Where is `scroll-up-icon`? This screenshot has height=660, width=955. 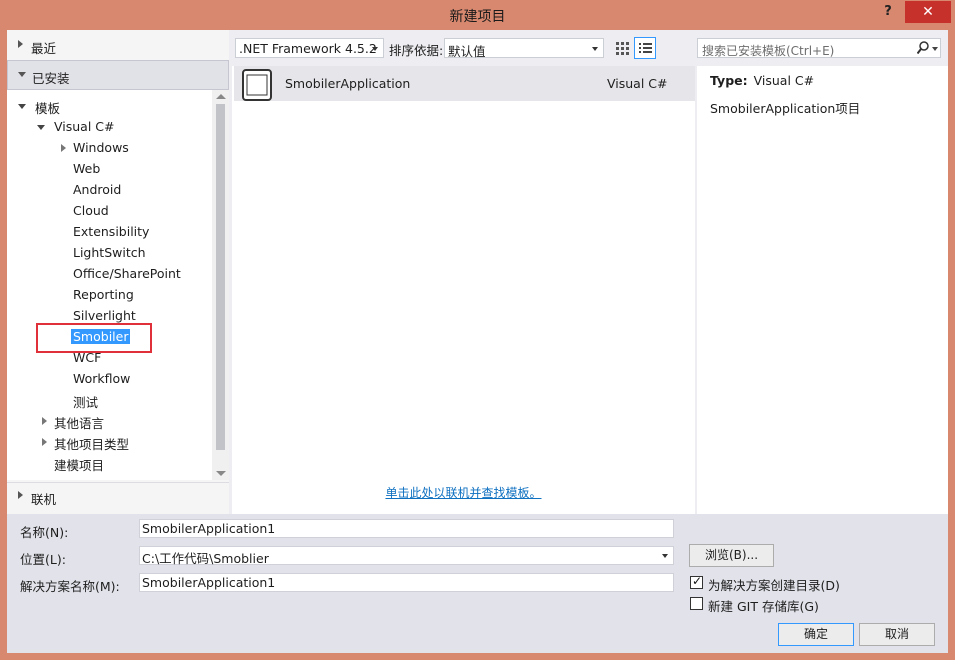 scroll-up-icon is located at coordinates (221, 96).